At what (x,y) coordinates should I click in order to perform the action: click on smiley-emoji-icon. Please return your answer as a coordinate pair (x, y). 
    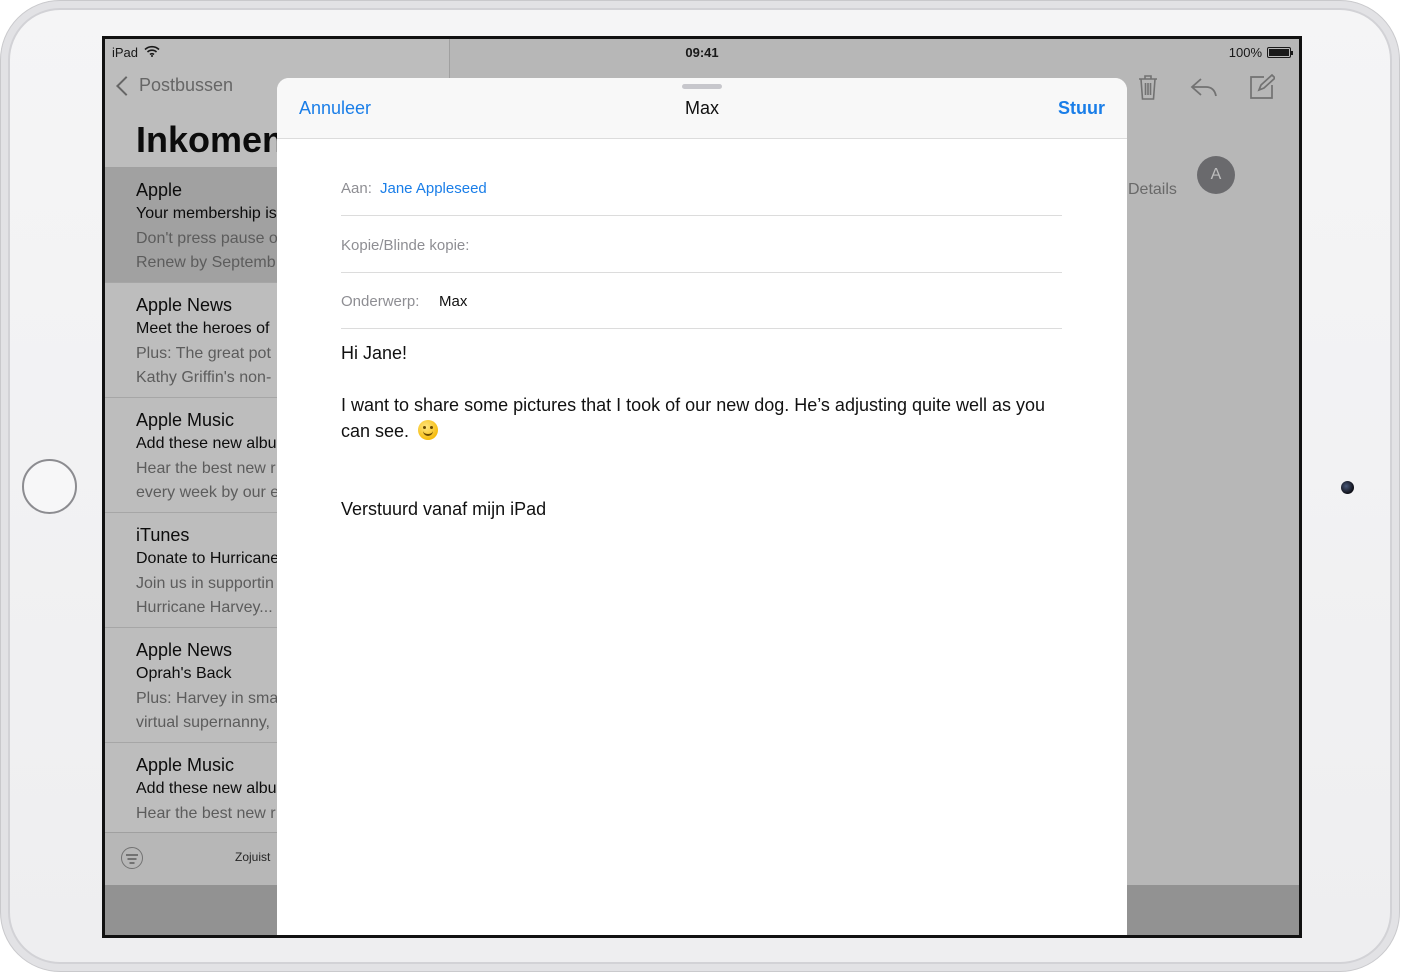
    Looking at the image, I should click on (428, 430).